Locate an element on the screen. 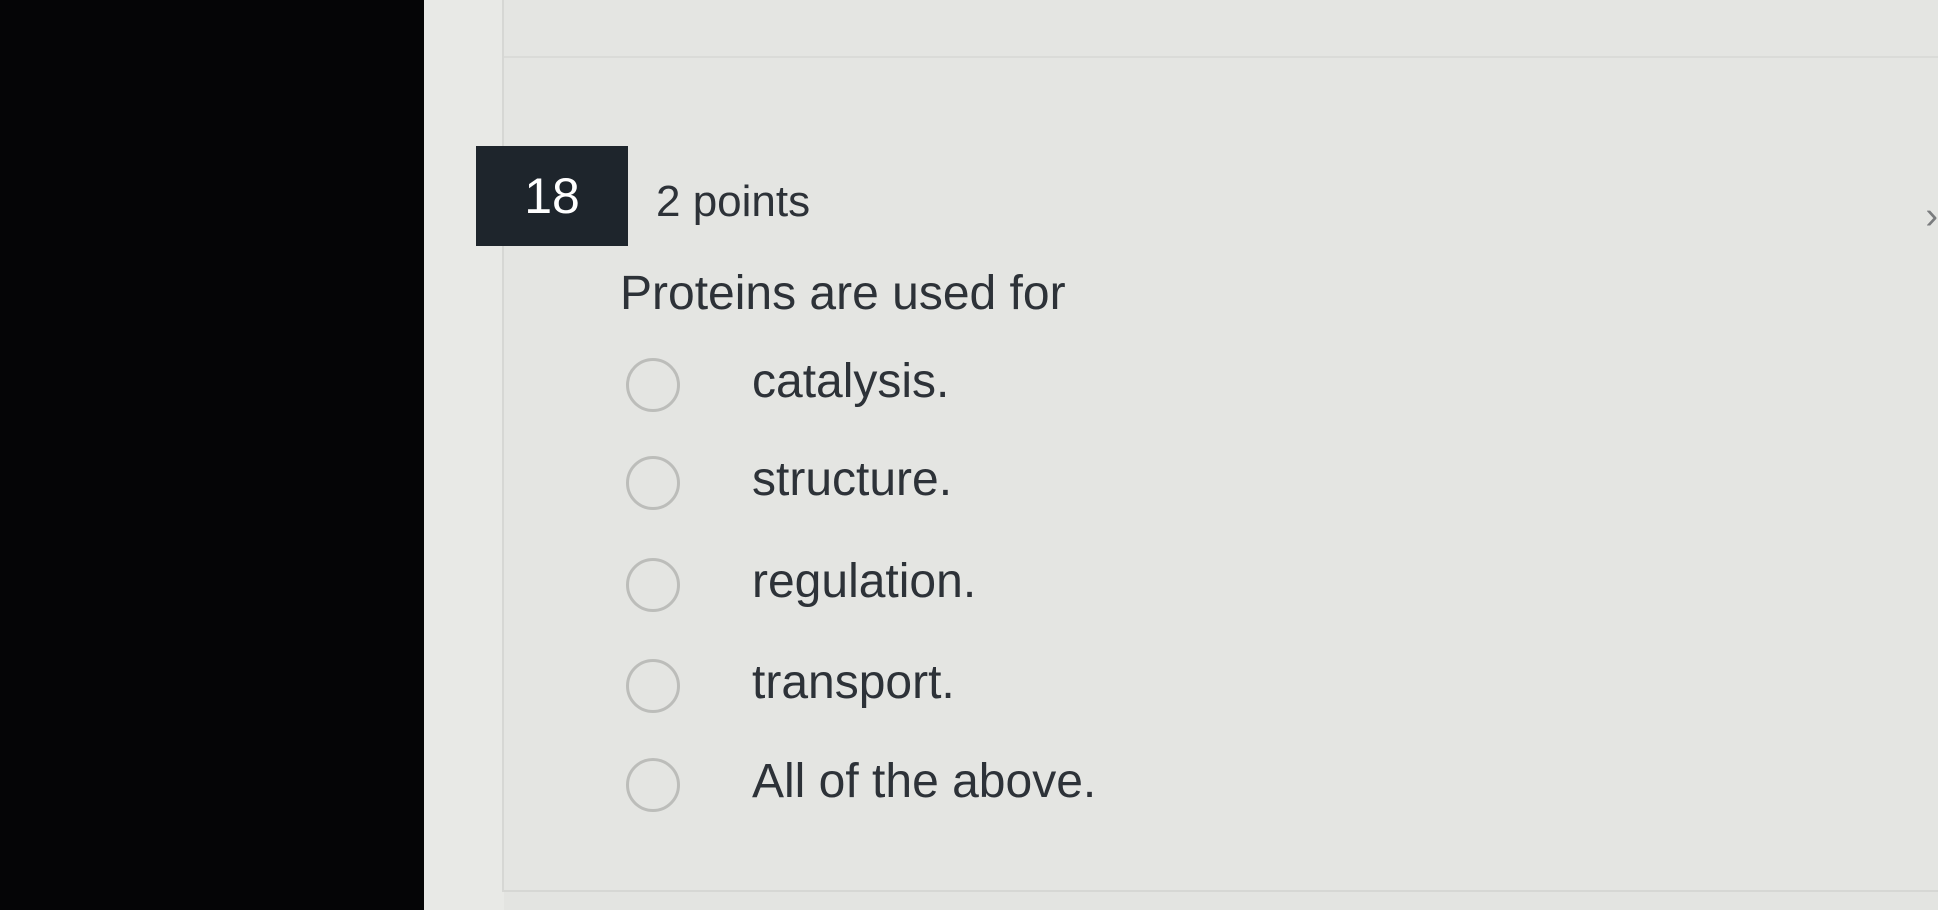  option-structure: structure. is located at coordinates (970, 482).